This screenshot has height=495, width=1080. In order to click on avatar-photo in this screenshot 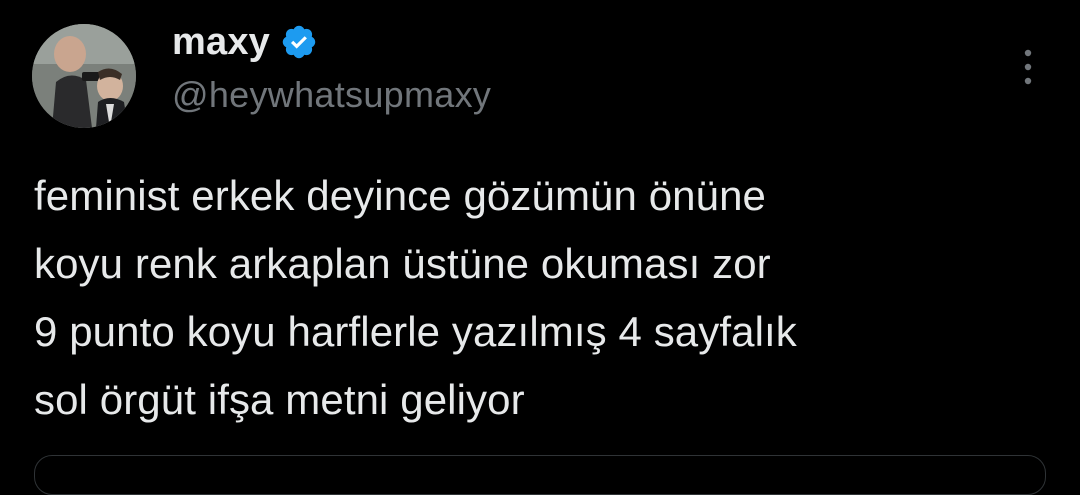, I will do `click(84, 76)`.